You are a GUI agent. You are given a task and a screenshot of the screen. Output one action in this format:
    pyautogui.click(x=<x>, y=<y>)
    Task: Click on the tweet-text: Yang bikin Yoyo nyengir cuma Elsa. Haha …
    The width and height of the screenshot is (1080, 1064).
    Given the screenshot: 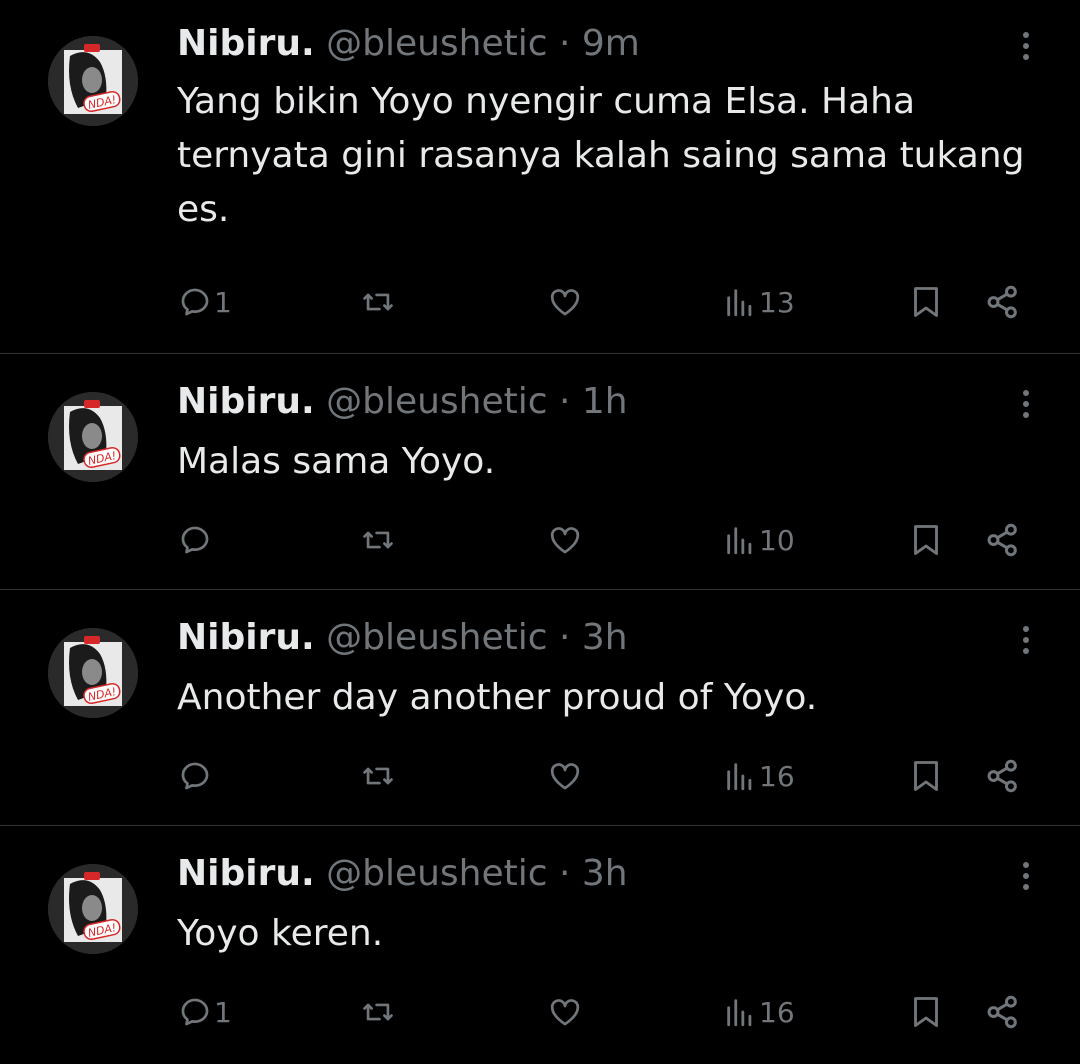 What is the action you would take?
    pyautogui.click(x=601, y=155)
    